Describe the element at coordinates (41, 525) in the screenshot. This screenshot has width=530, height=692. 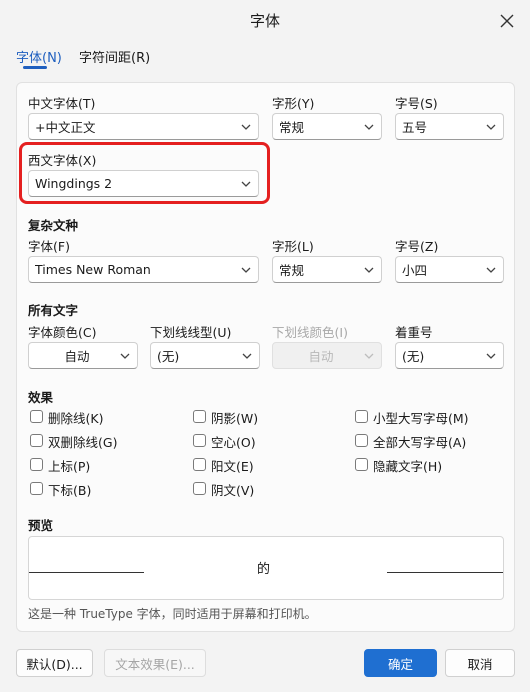
I see `preview-heading: 预览` at that location.